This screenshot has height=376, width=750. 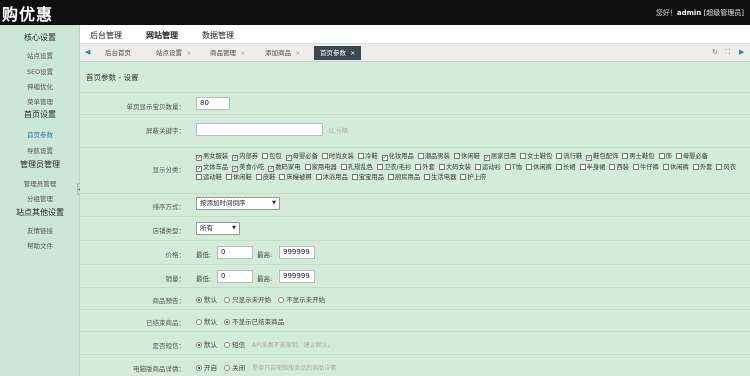 I want to click on role-link: [超级管理员], so click(x=724, y=13).